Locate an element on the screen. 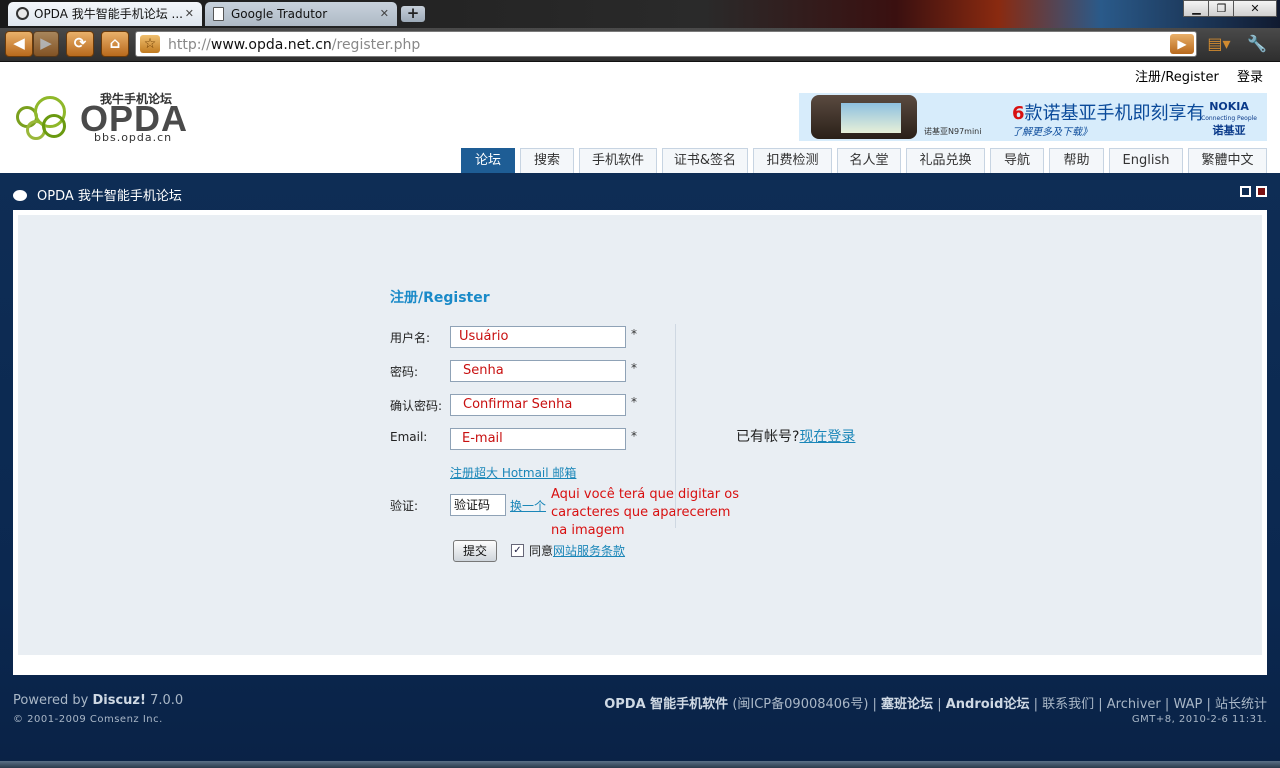 The image size is (1280, 768). breadcrumb-forum: OPDA 我牛智能手机论坛 is located at coordinates (109, 196).